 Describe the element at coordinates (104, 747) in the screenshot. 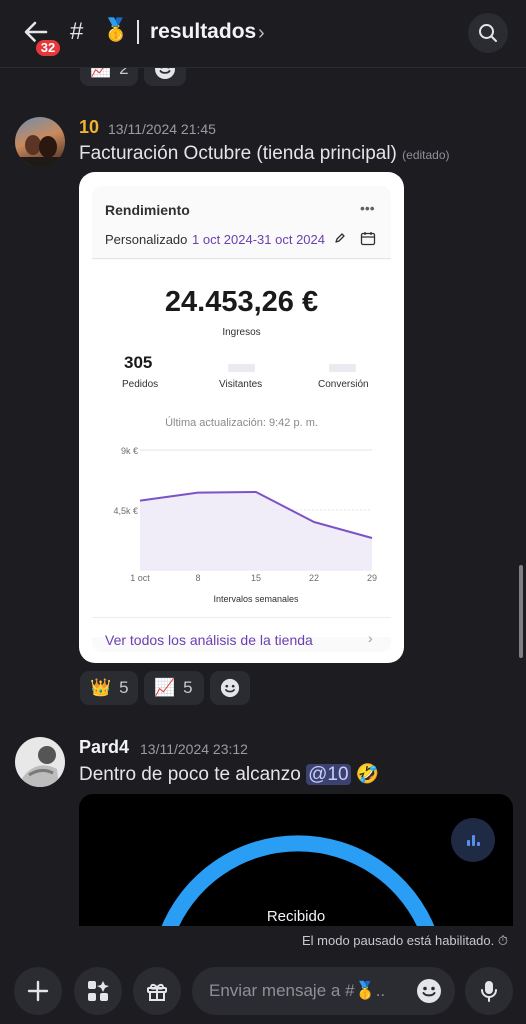

I see `message-author: Pard4` at that location.